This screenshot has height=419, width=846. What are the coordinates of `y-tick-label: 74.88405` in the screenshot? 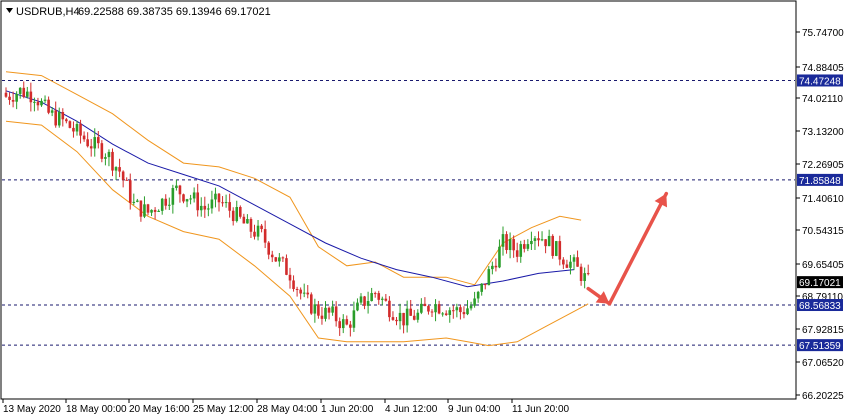 It's located at (823, 68).